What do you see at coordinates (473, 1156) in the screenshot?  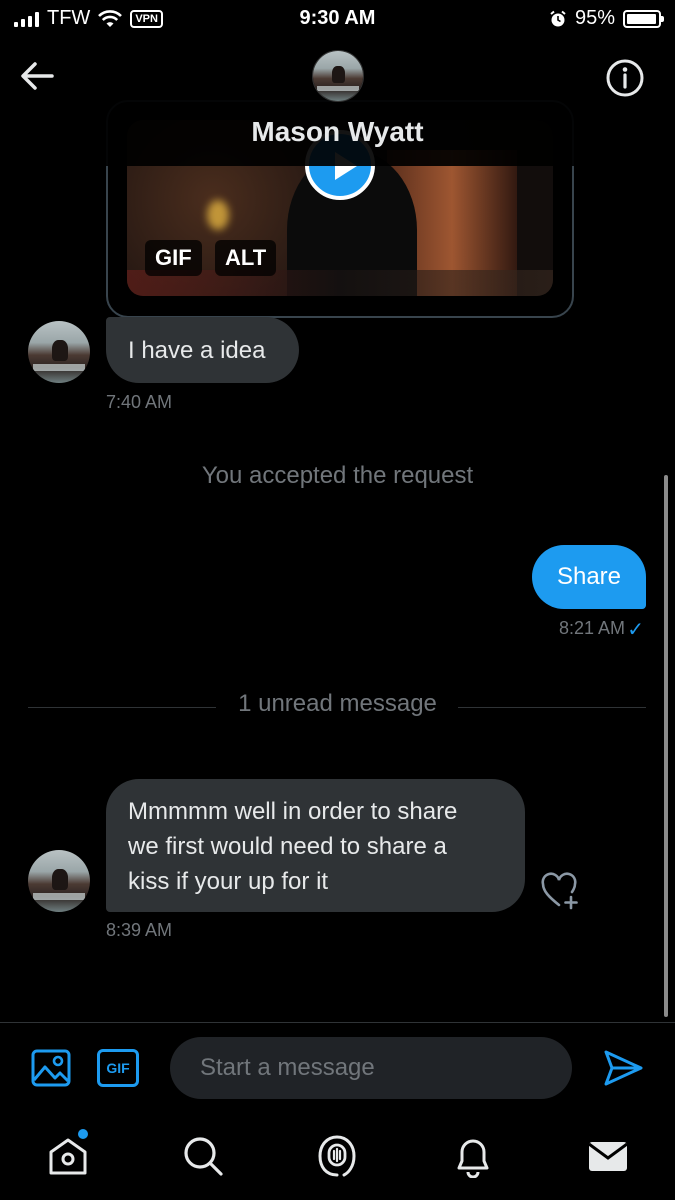 I see `notifications-icon` at bounding box center [473, 1156].